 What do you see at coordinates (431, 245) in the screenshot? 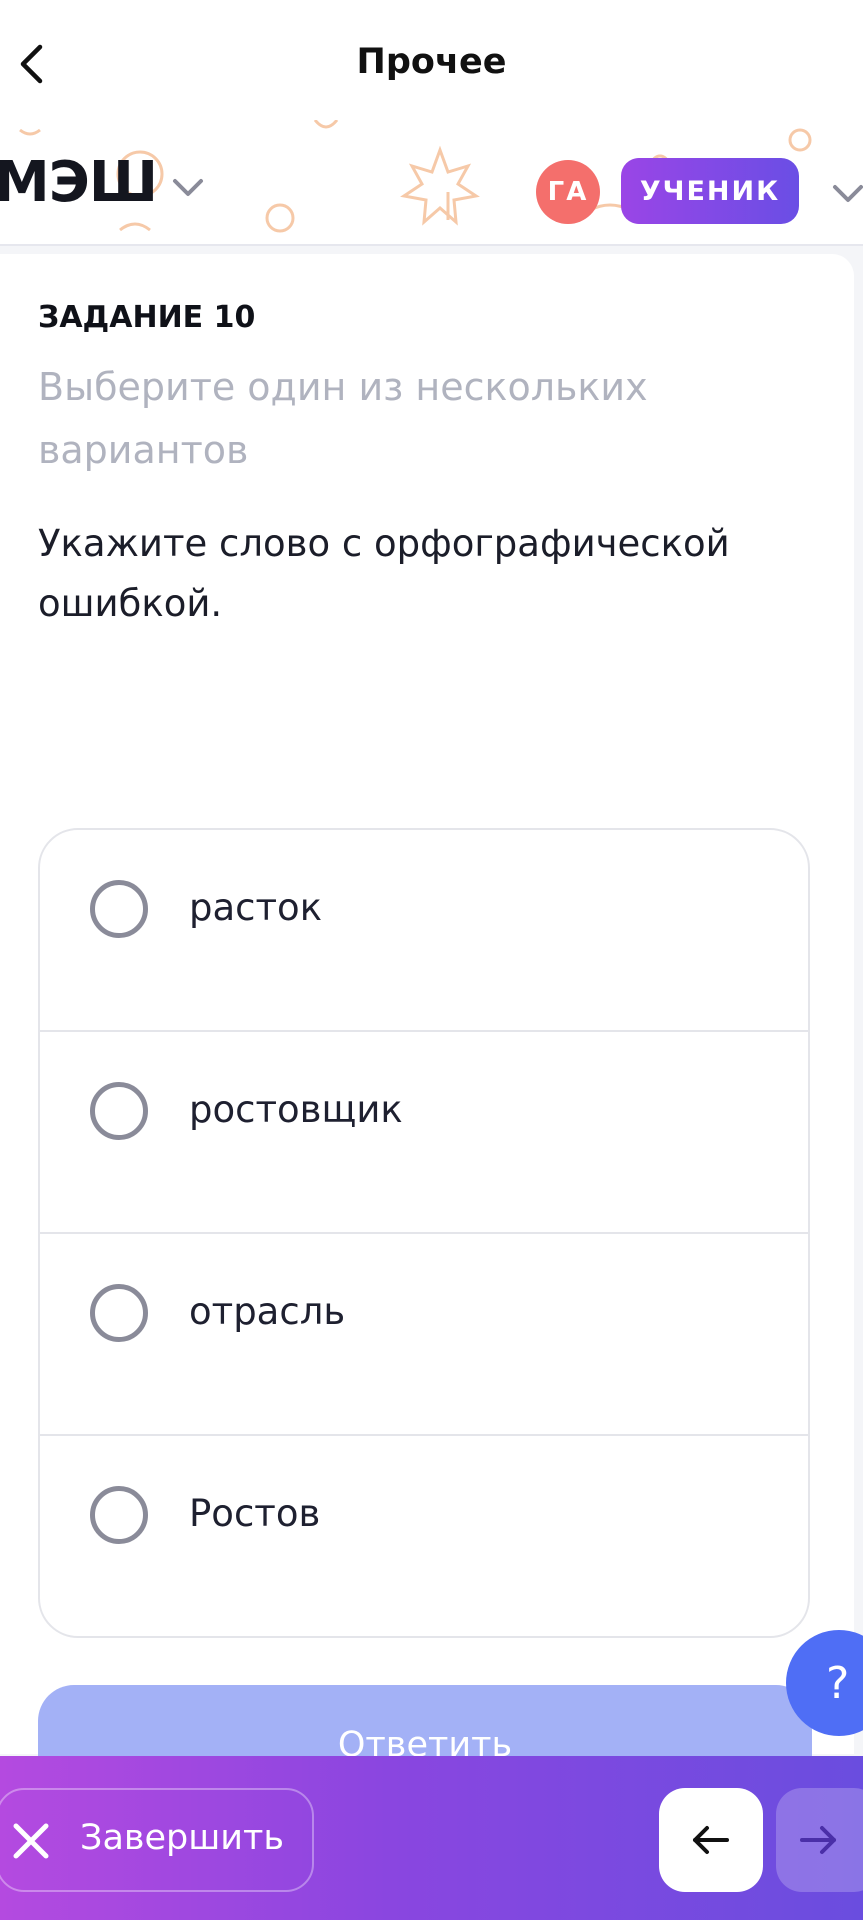
I see `divider` at bounding box center [431, 245].